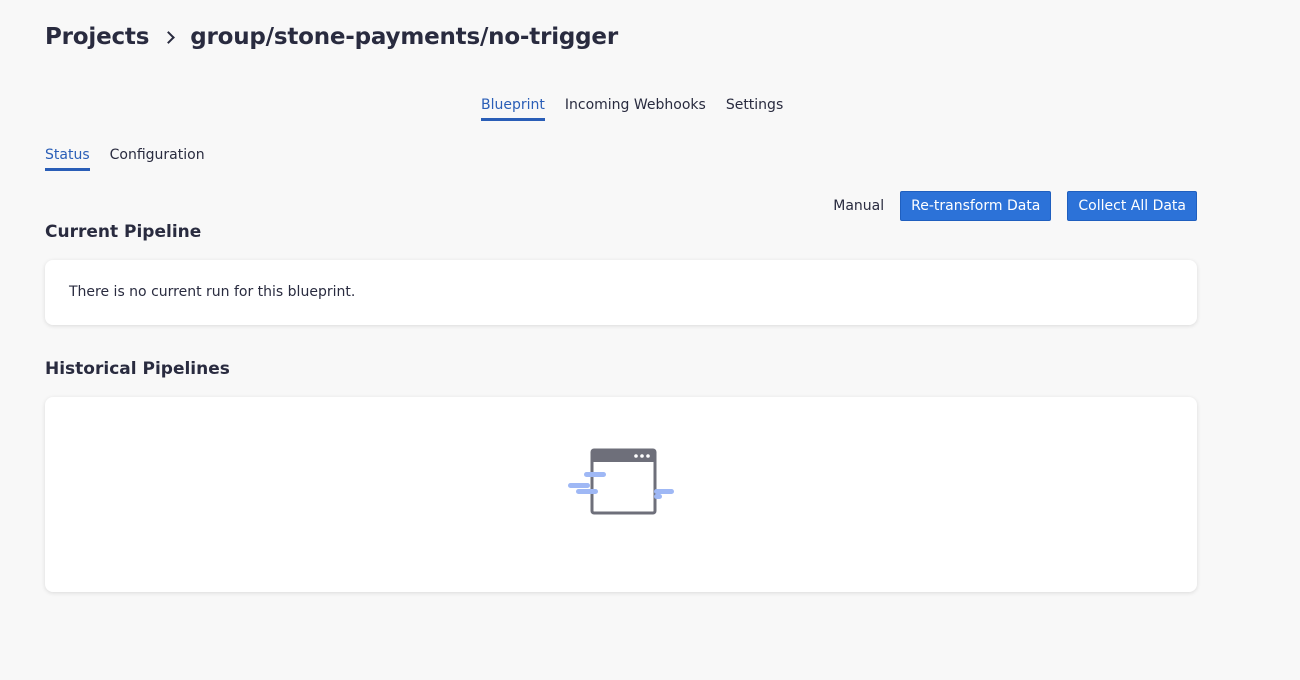 The width and height of the screenshot is (1300, 680). Describe the element at coordinates (859, 206) in the screenshot. I see `trigger-mode-label: Manual` at that location.